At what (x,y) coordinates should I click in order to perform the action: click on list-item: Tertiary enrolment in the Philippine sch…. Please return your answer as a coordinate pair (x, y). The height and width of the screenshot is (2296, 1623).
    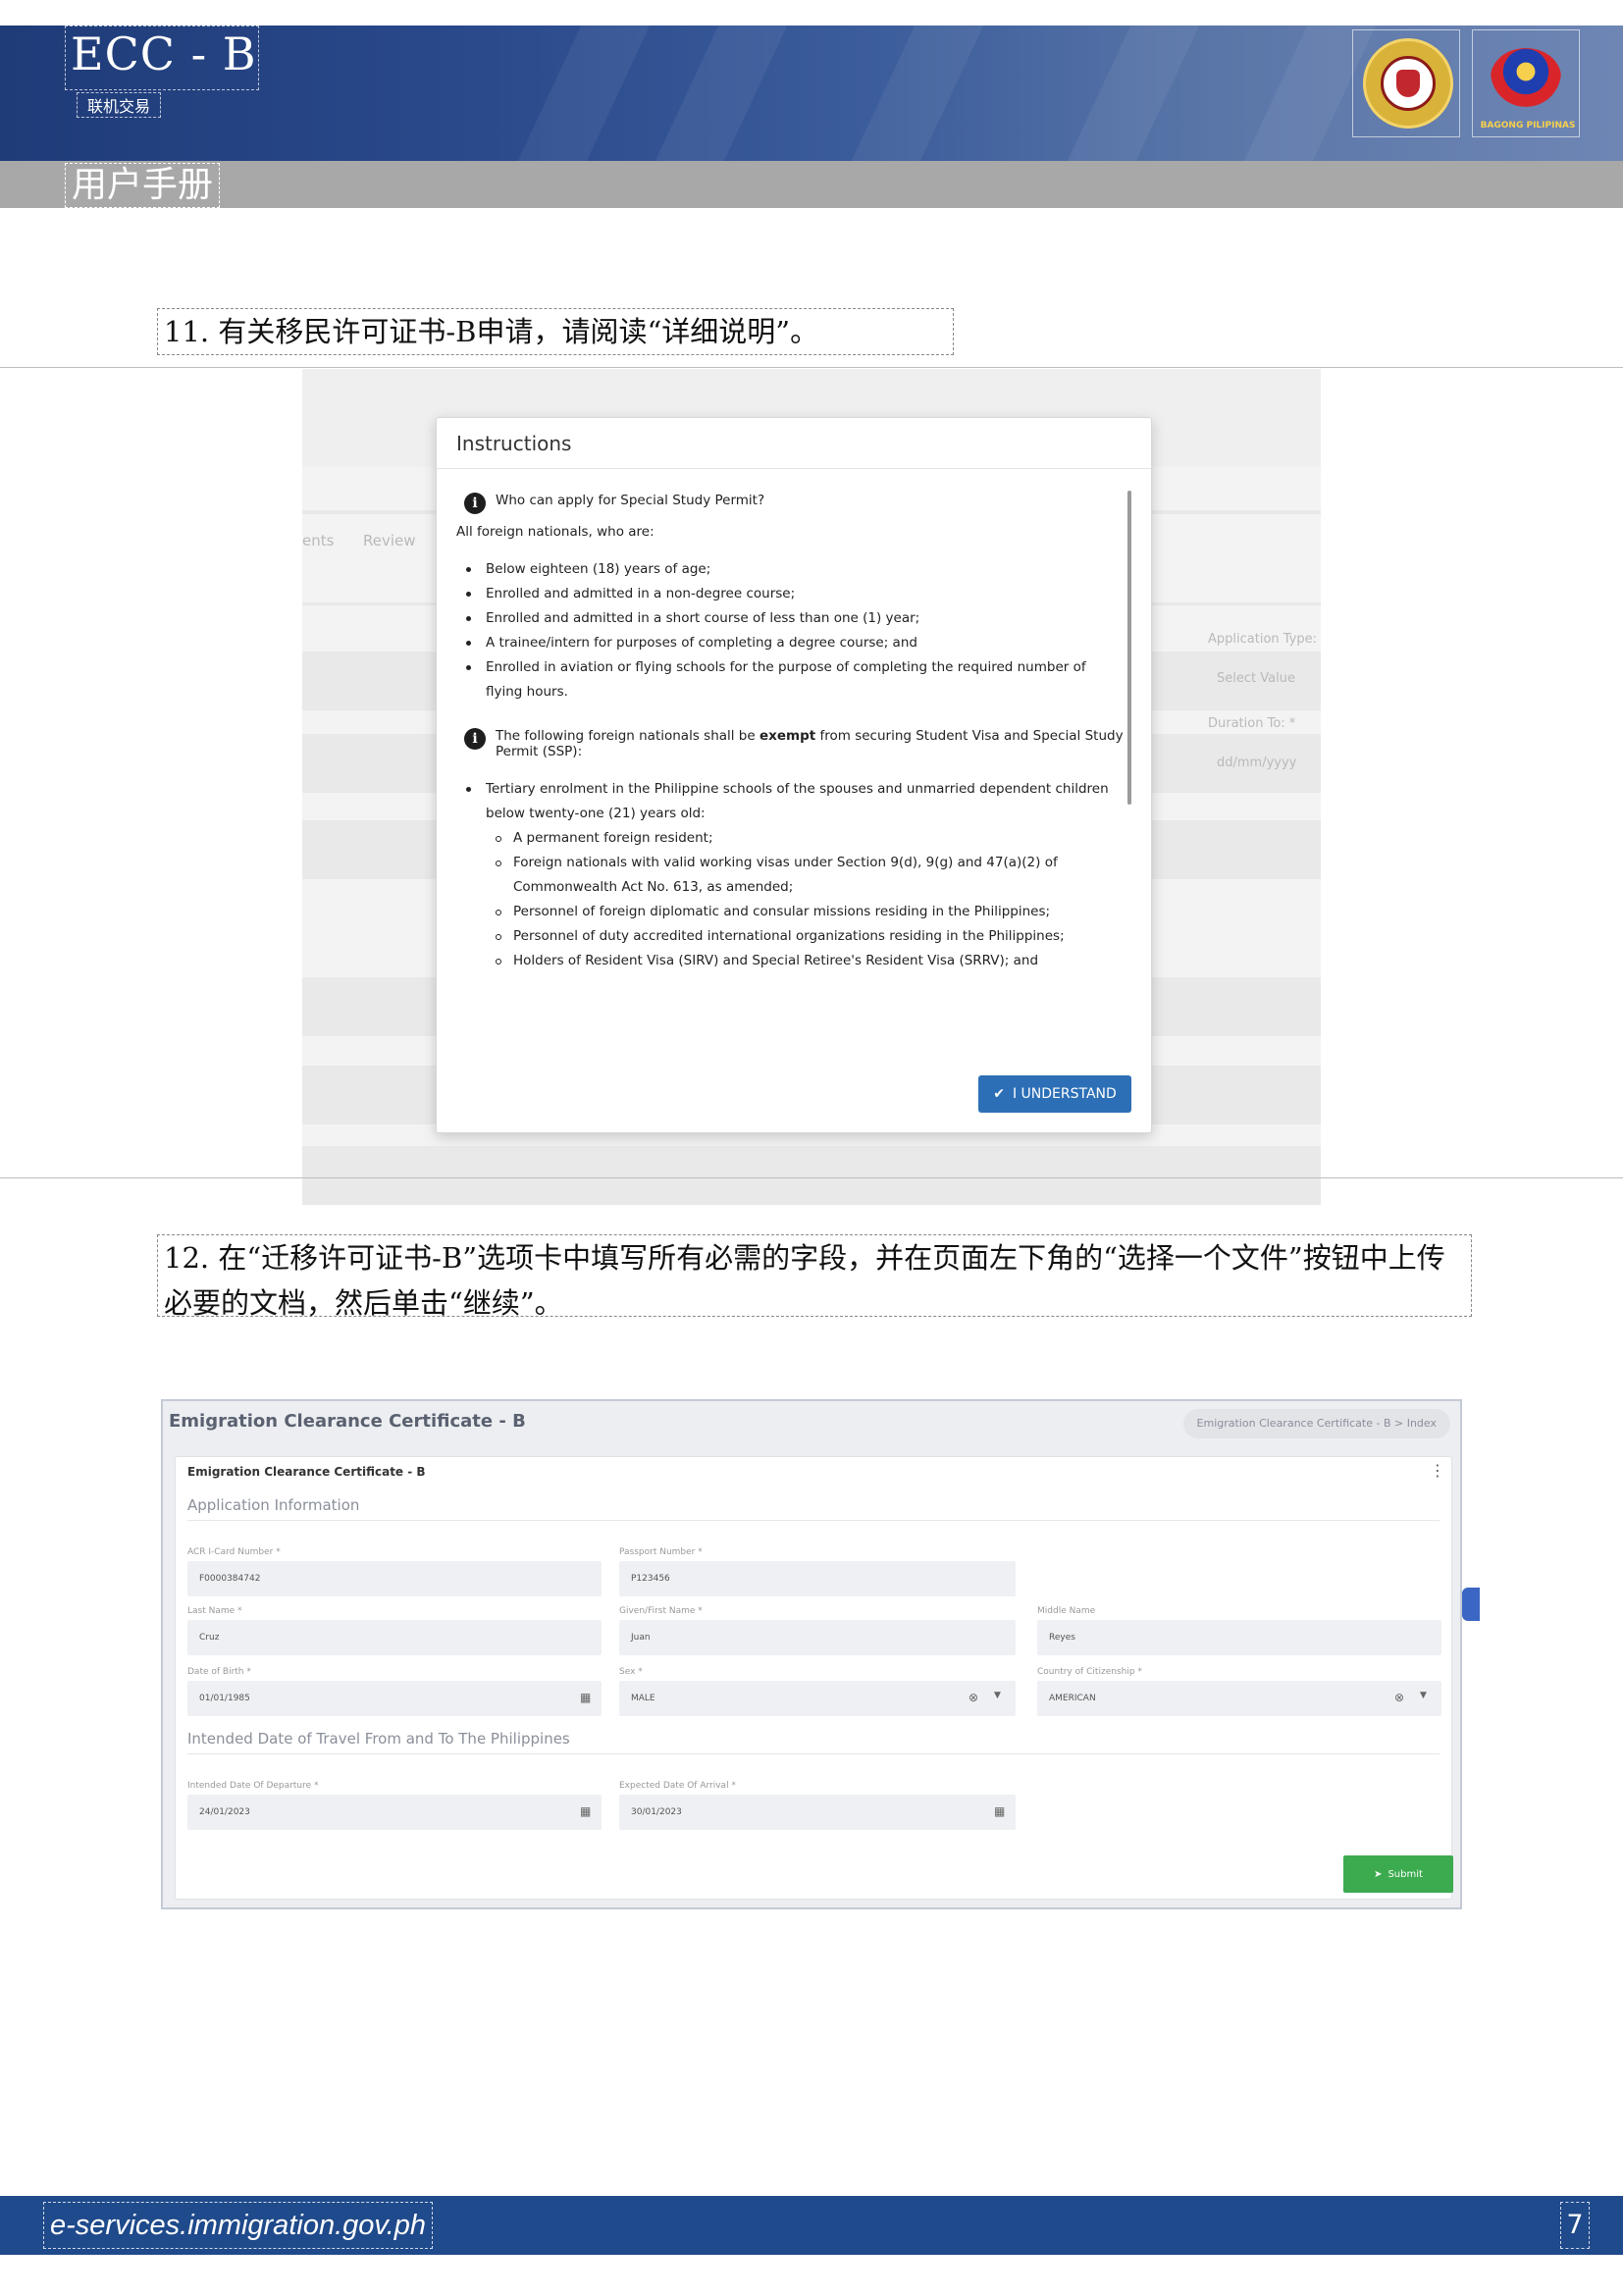
    Looking at the image, I should click on (790, 801).